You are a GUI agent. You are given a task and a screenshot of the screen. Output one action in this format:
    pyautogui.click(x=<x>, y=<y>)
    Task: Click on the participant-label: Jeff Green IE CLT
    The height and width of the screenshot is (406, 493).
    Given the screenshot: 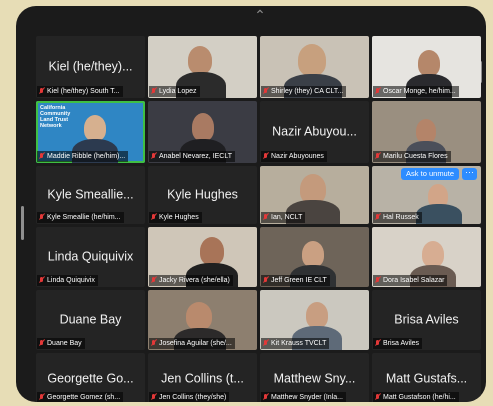 What is the action you would take?
    pyautogui.click(x=295, y=280)
    